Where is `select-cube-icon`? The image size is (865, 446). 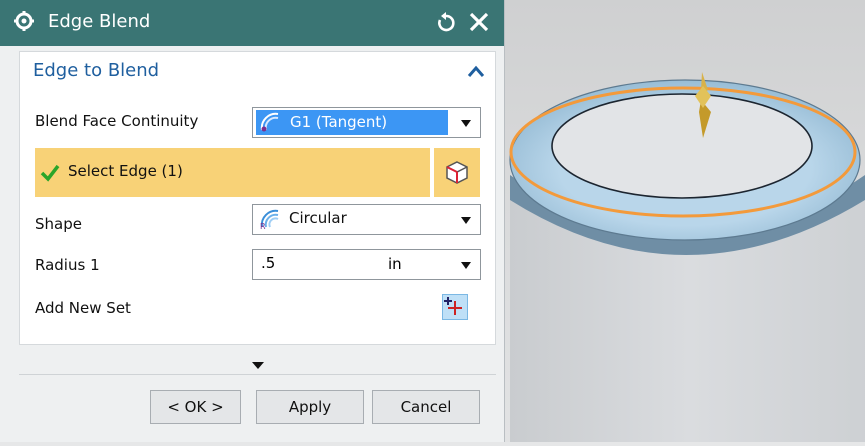
select-cube-icon is located at coordinates (457, 172).